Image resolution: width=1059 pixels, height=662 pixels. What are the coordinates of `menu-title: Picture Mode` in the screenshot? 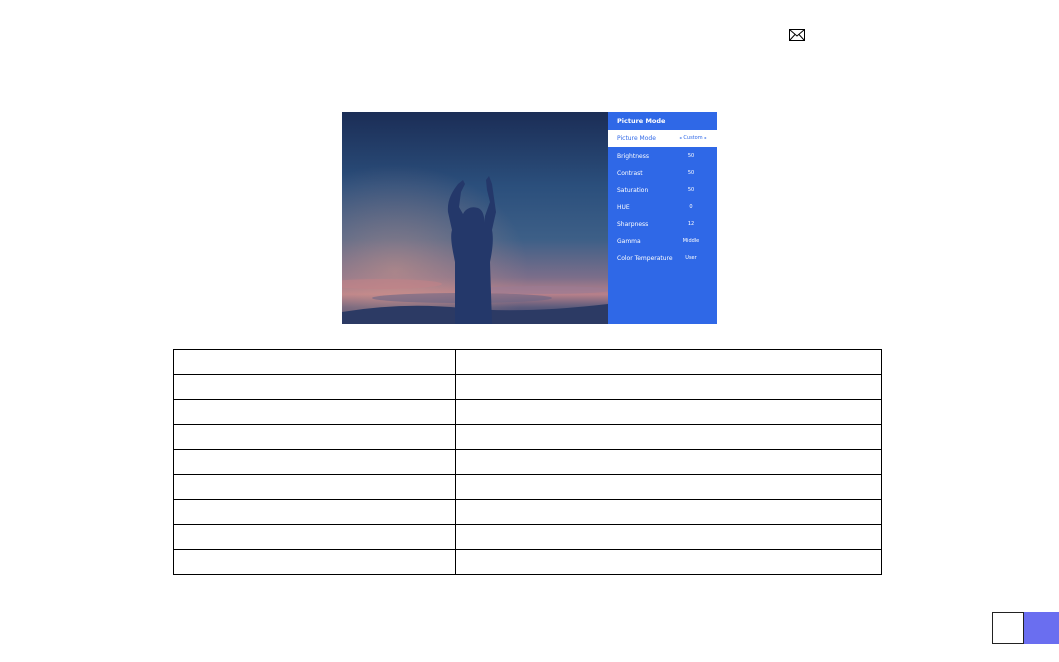 It's located at (641, 121).